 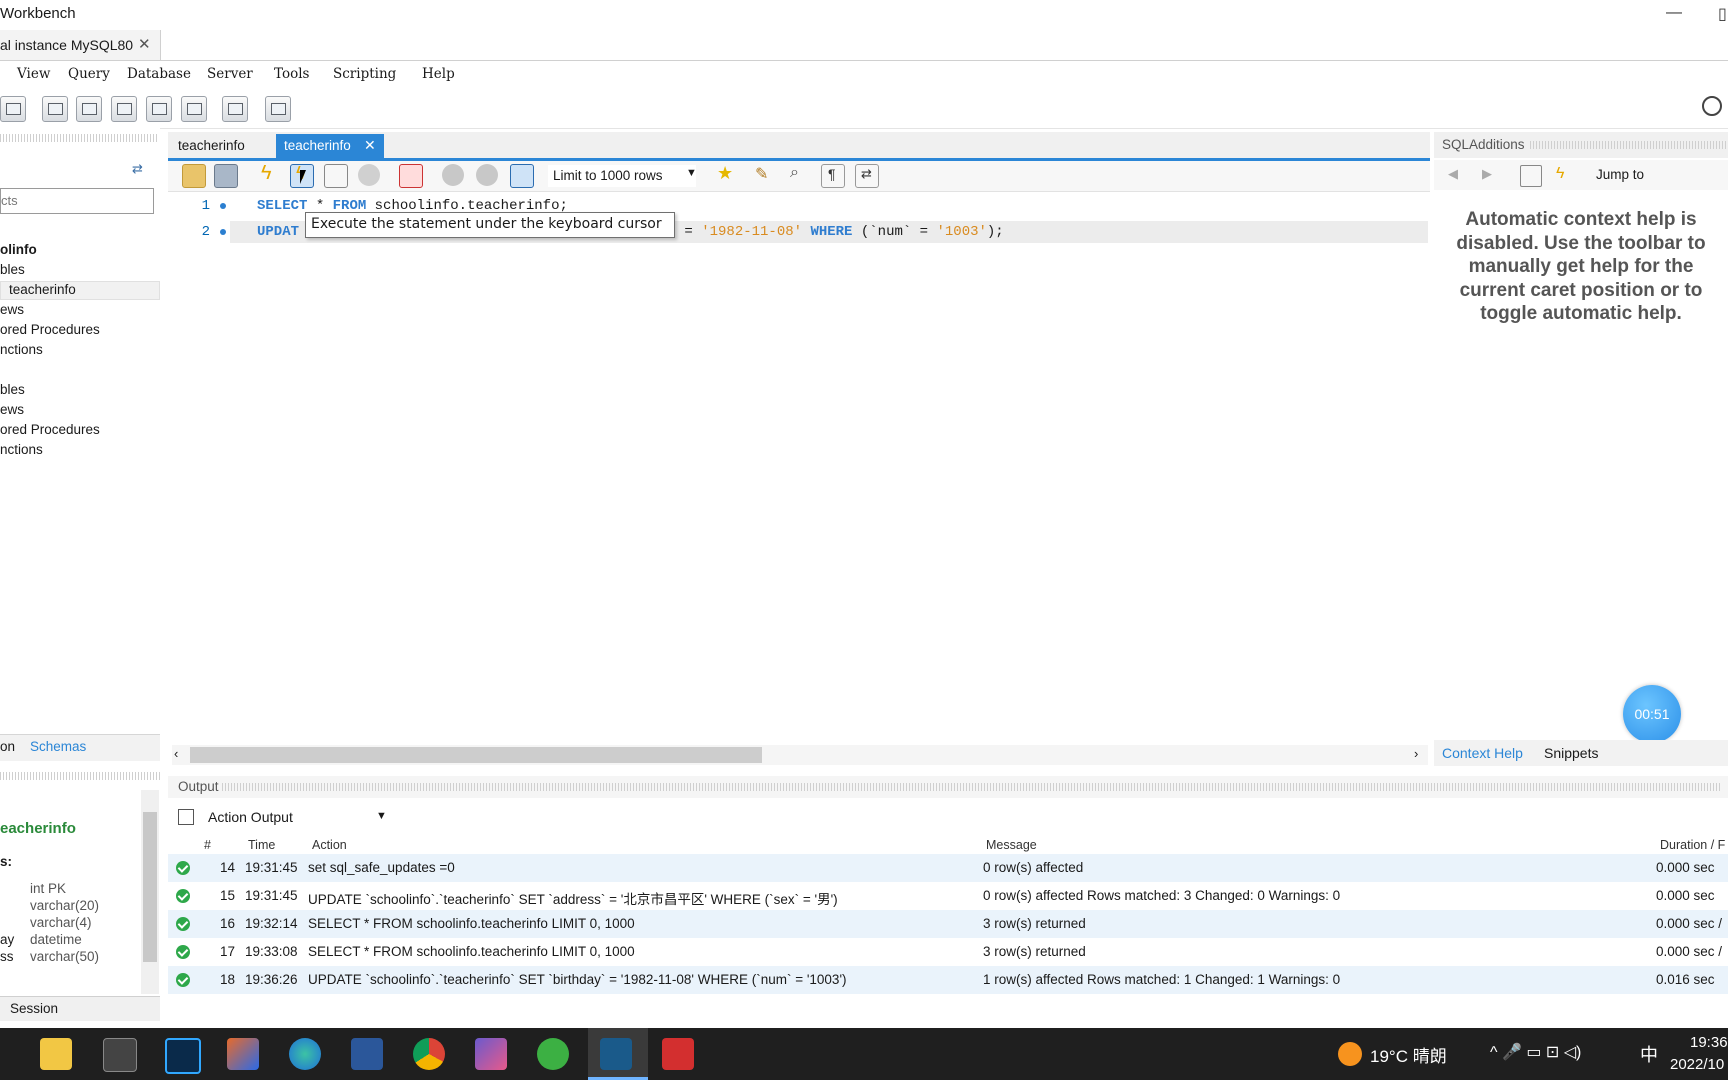 What do you see at coordinates (622, 176) in the screenshot?
I see `limit-rows-select: Limit to 1000 rows ▼` at bounding box center [622, 176].